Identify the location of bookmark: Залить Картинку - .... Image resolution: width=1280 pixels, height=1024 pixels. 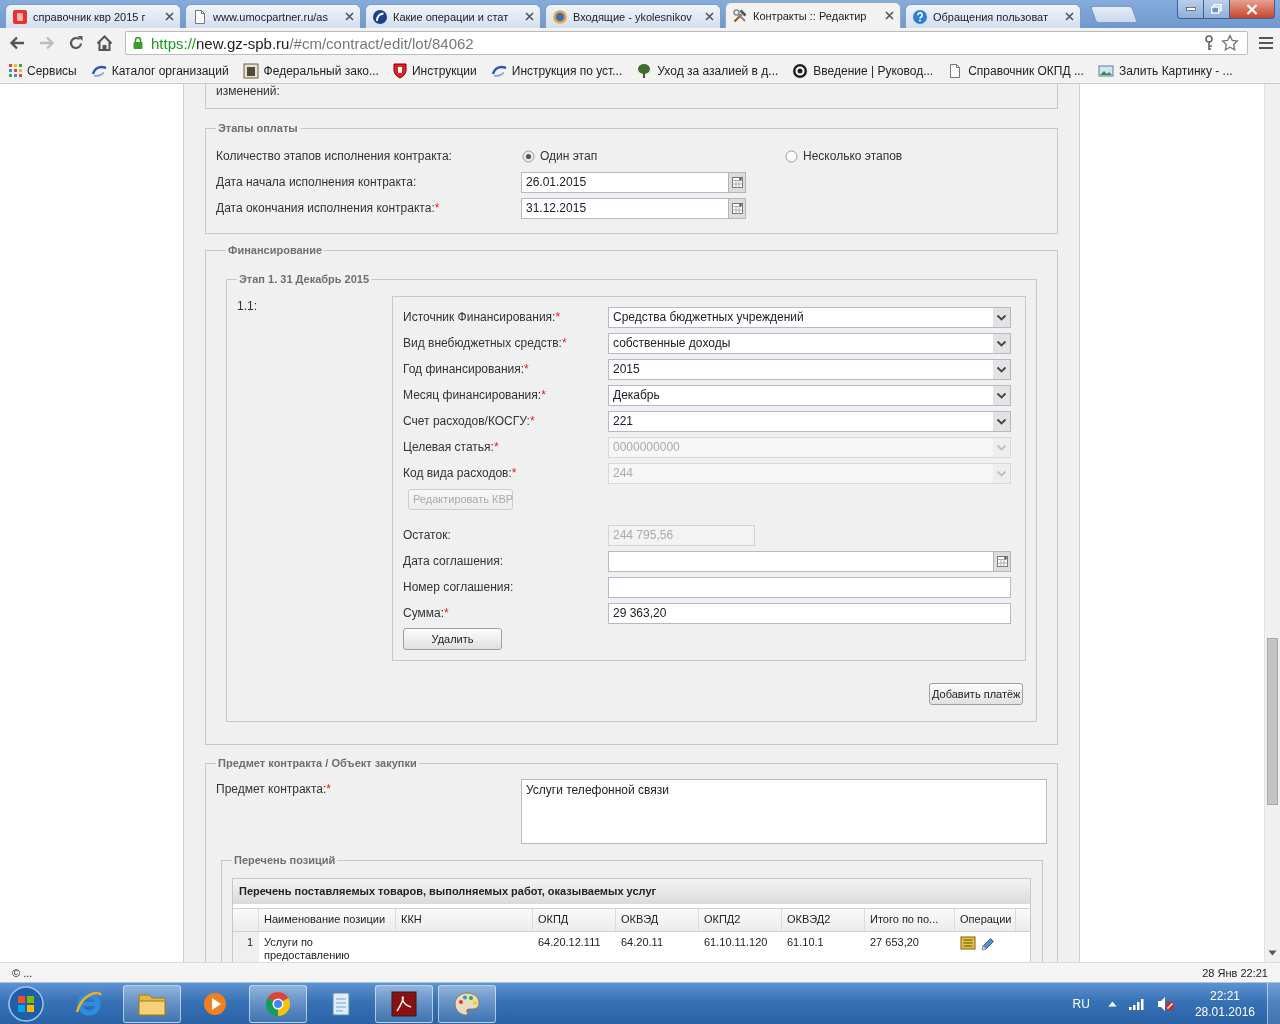
(1165, 70).